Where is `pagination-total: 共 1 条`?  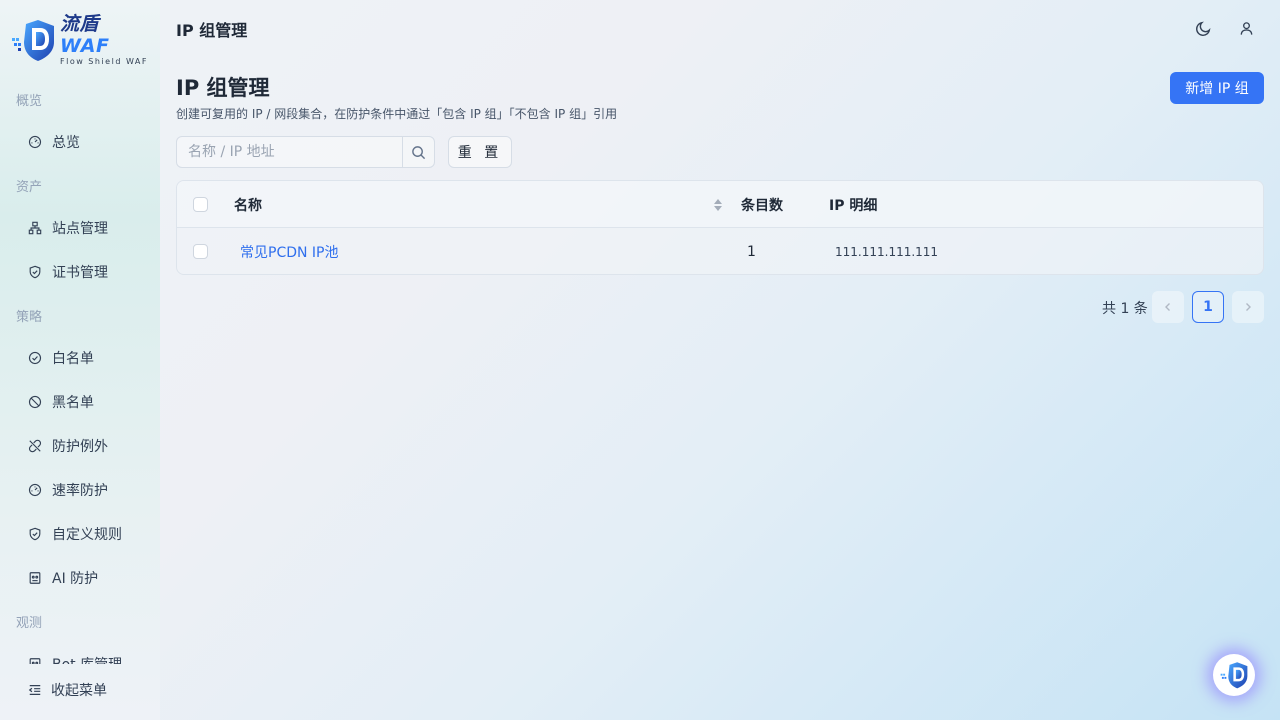 pagination-total: 共 1 条 is located at coordinates (1125, 309).